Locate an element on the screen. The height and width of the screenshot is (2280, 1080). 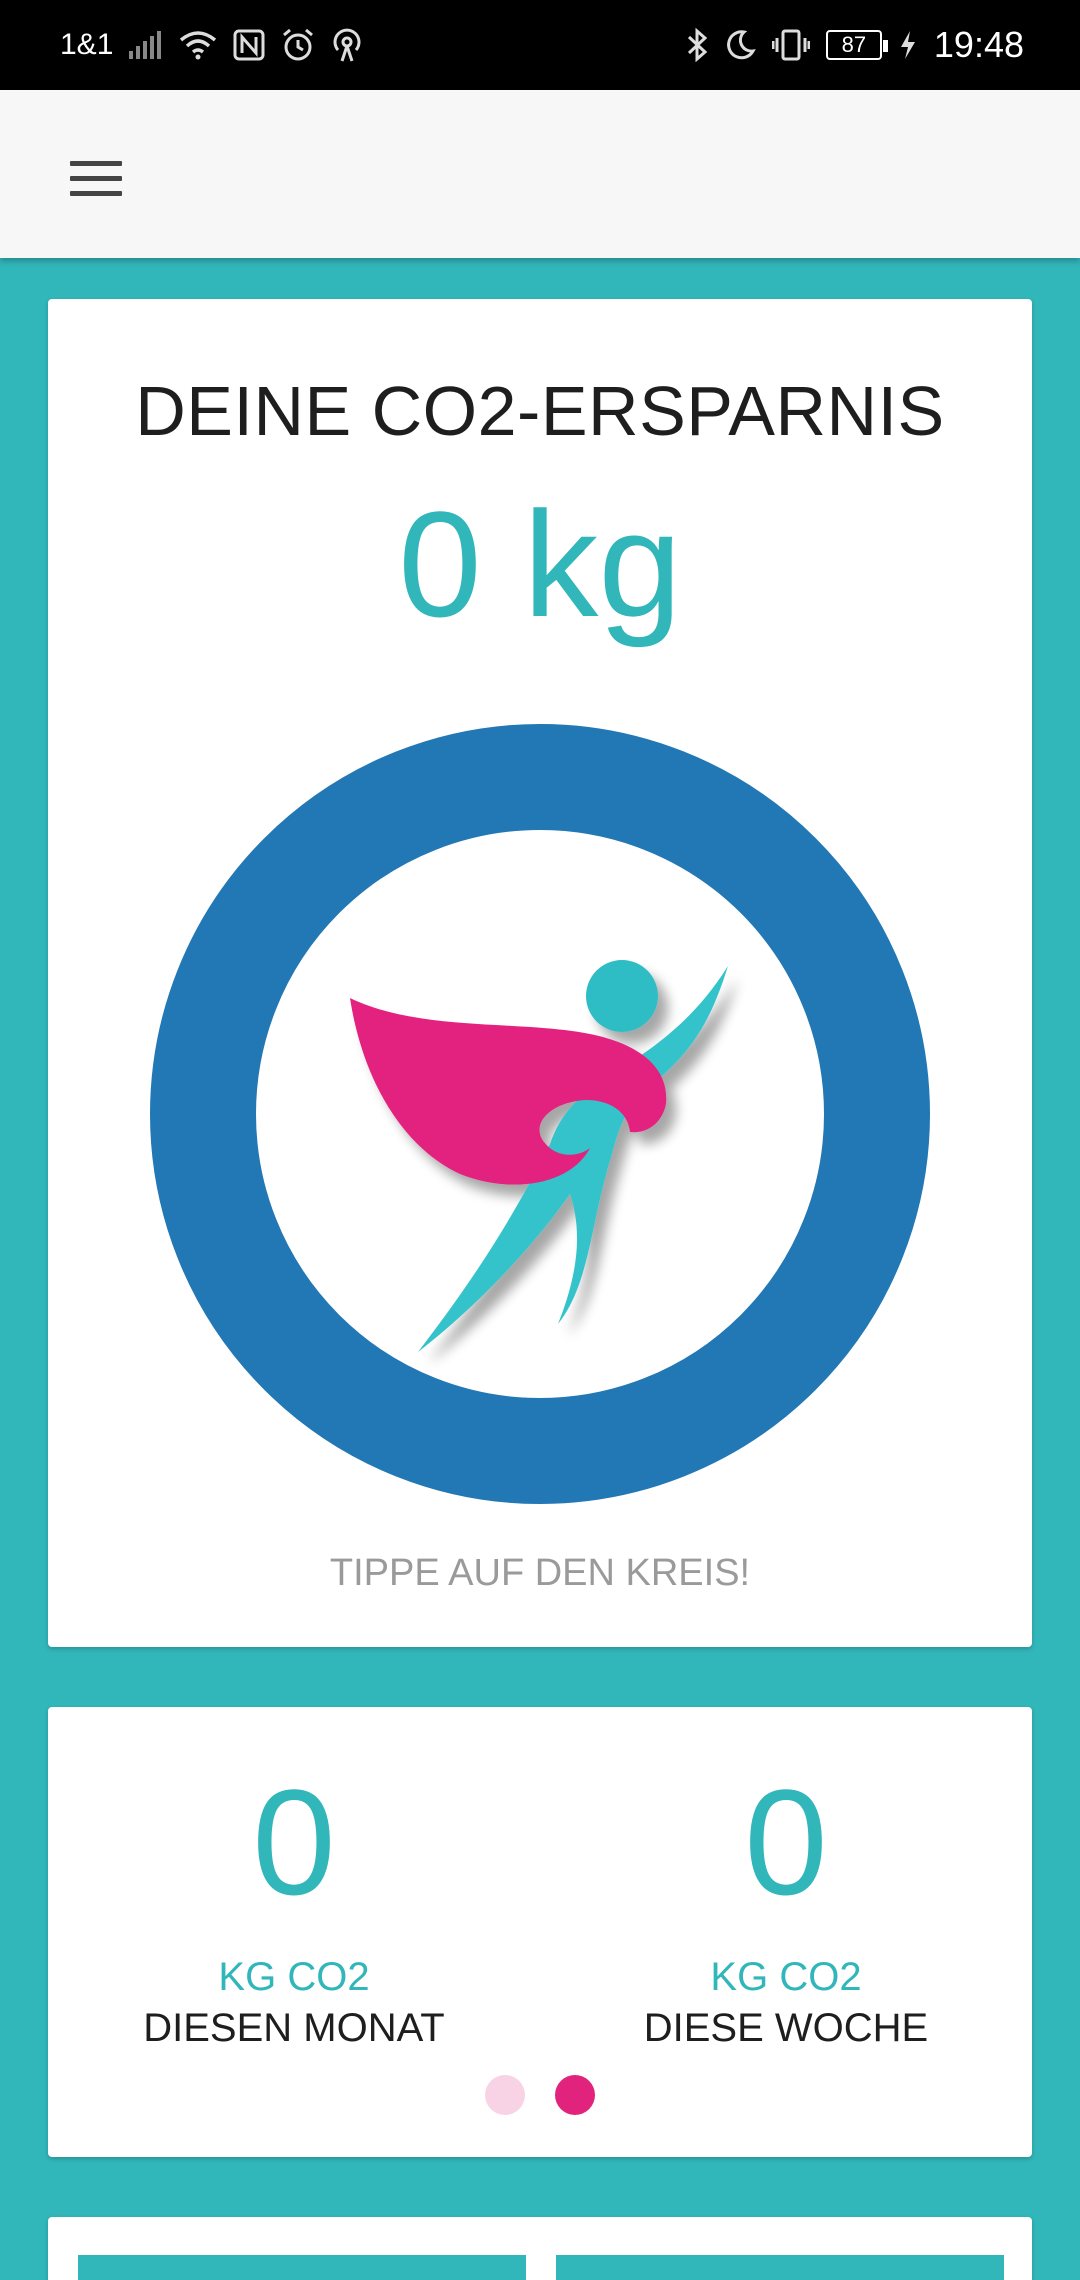
action-button-left is located at coordinates (302, 2267).